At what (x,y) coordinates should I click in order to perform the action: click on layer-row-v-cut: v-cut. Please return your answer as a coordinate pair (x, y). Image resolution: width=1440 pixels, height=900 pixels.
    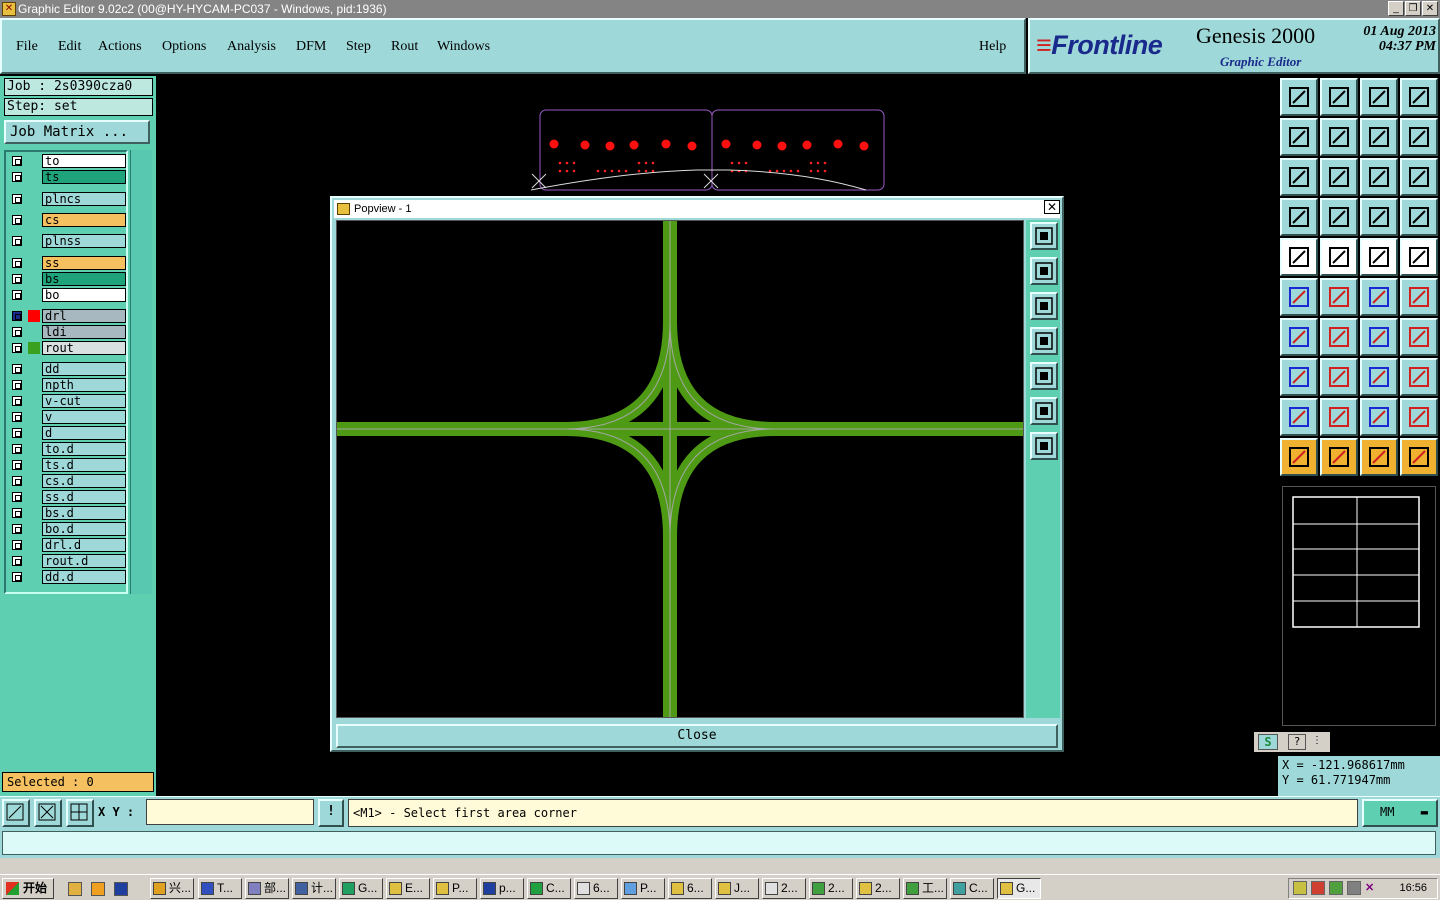
    Looking at the image, I should click on (67, 401).